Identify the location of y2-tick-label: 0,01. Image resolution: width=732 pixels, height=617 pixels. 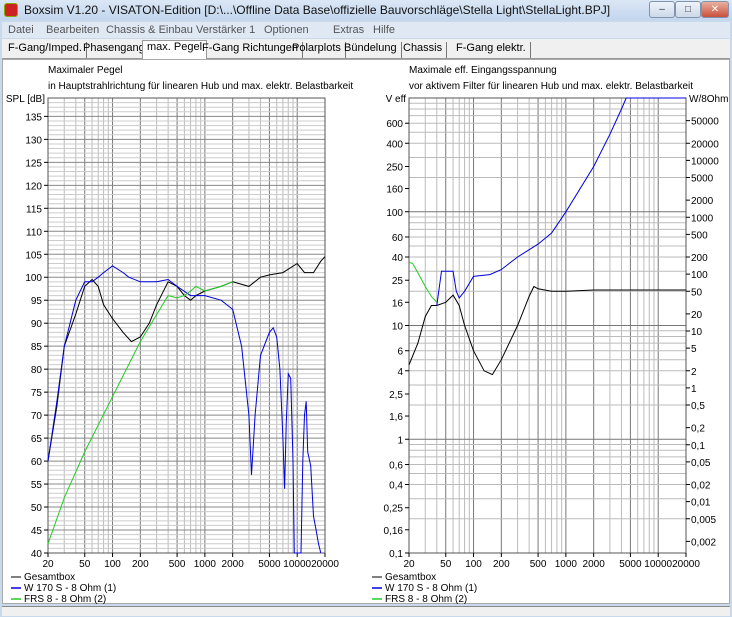
(701, 503).